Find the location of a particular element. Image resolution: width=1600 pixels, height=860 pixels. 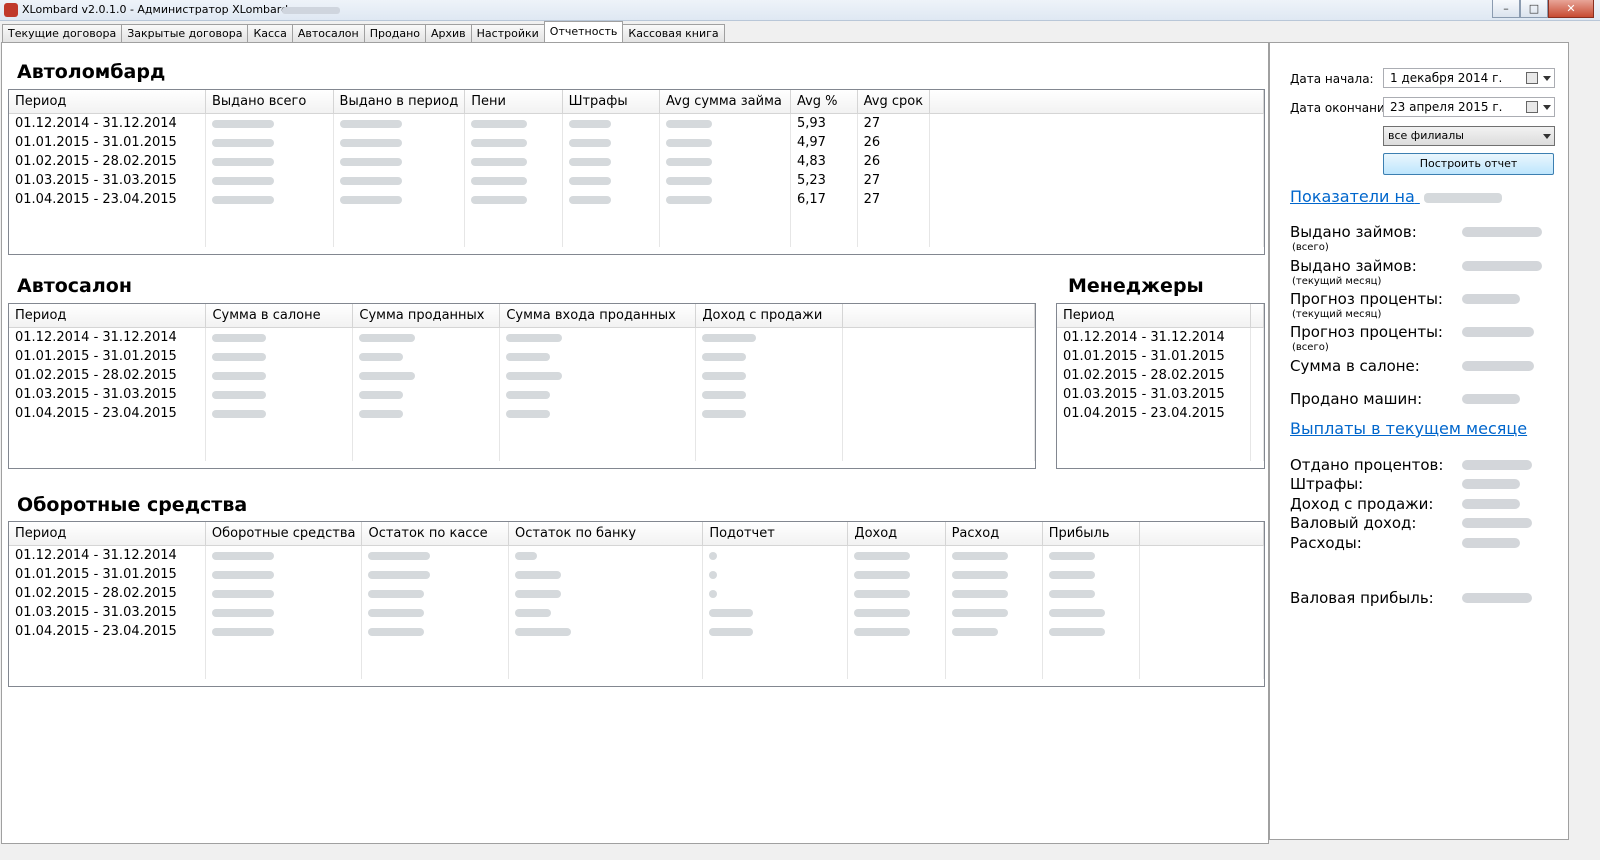

payment-label: Расходы: is located at coordinates (1326, 543).